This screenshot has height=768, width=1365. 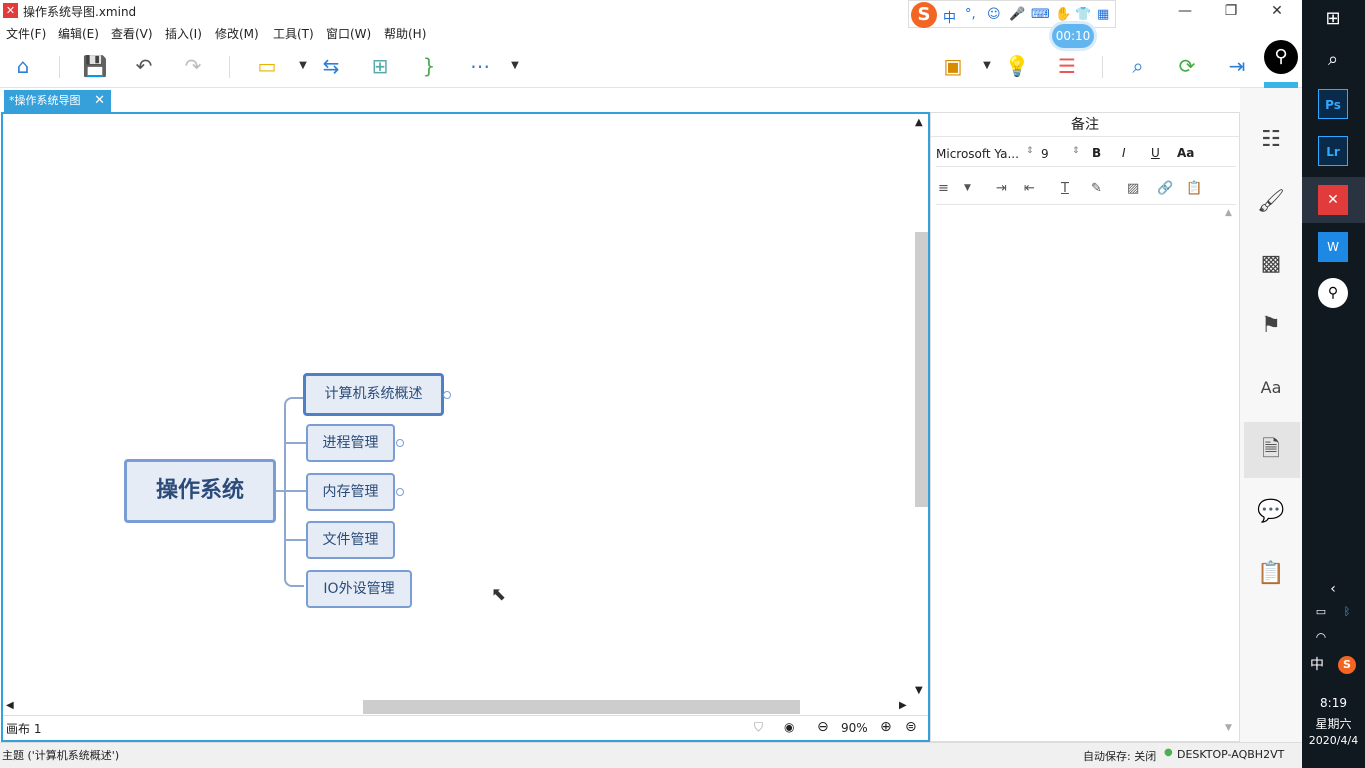 I want to click on scroll-right-icon: ▶, so click(x=903, y=705).